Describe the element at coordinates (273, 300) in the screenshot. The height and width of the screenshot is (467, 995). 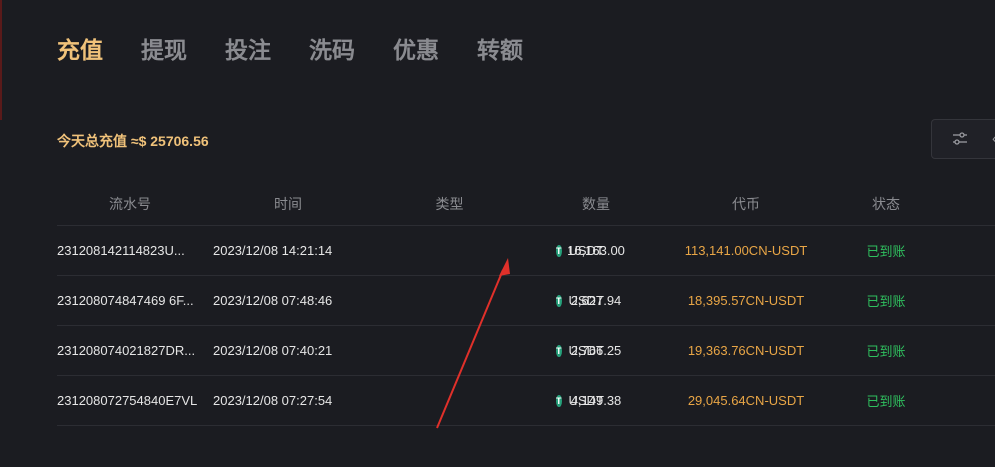
I see `time: 2023/12/08 07:48:46` at that location.